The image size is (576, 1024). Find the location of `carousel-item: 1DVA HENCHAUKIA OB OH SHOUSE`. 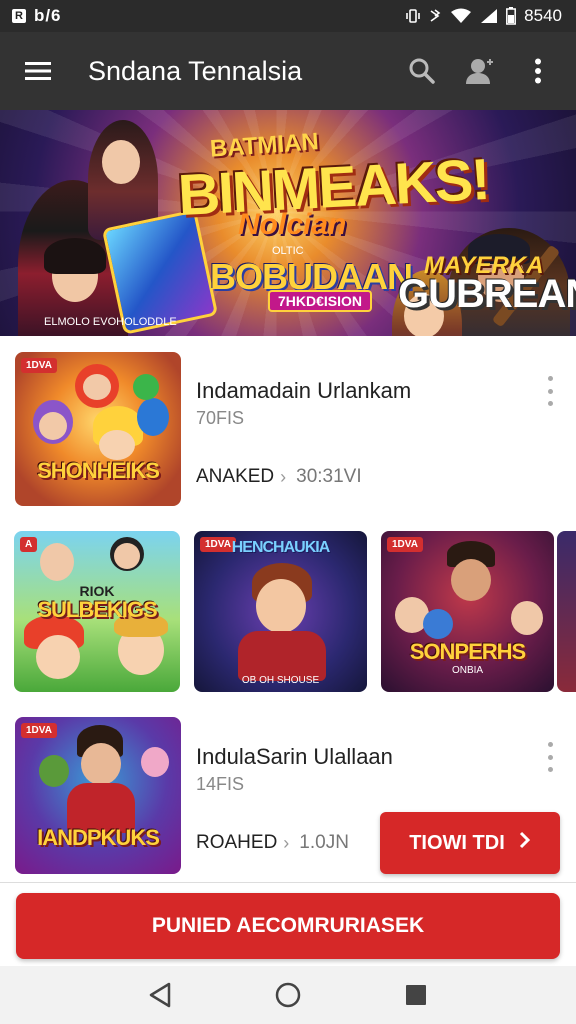

carousel-item: 1DVA HENCHAUKIA OB OH SHOUSE is located at coordinates (280, 611).